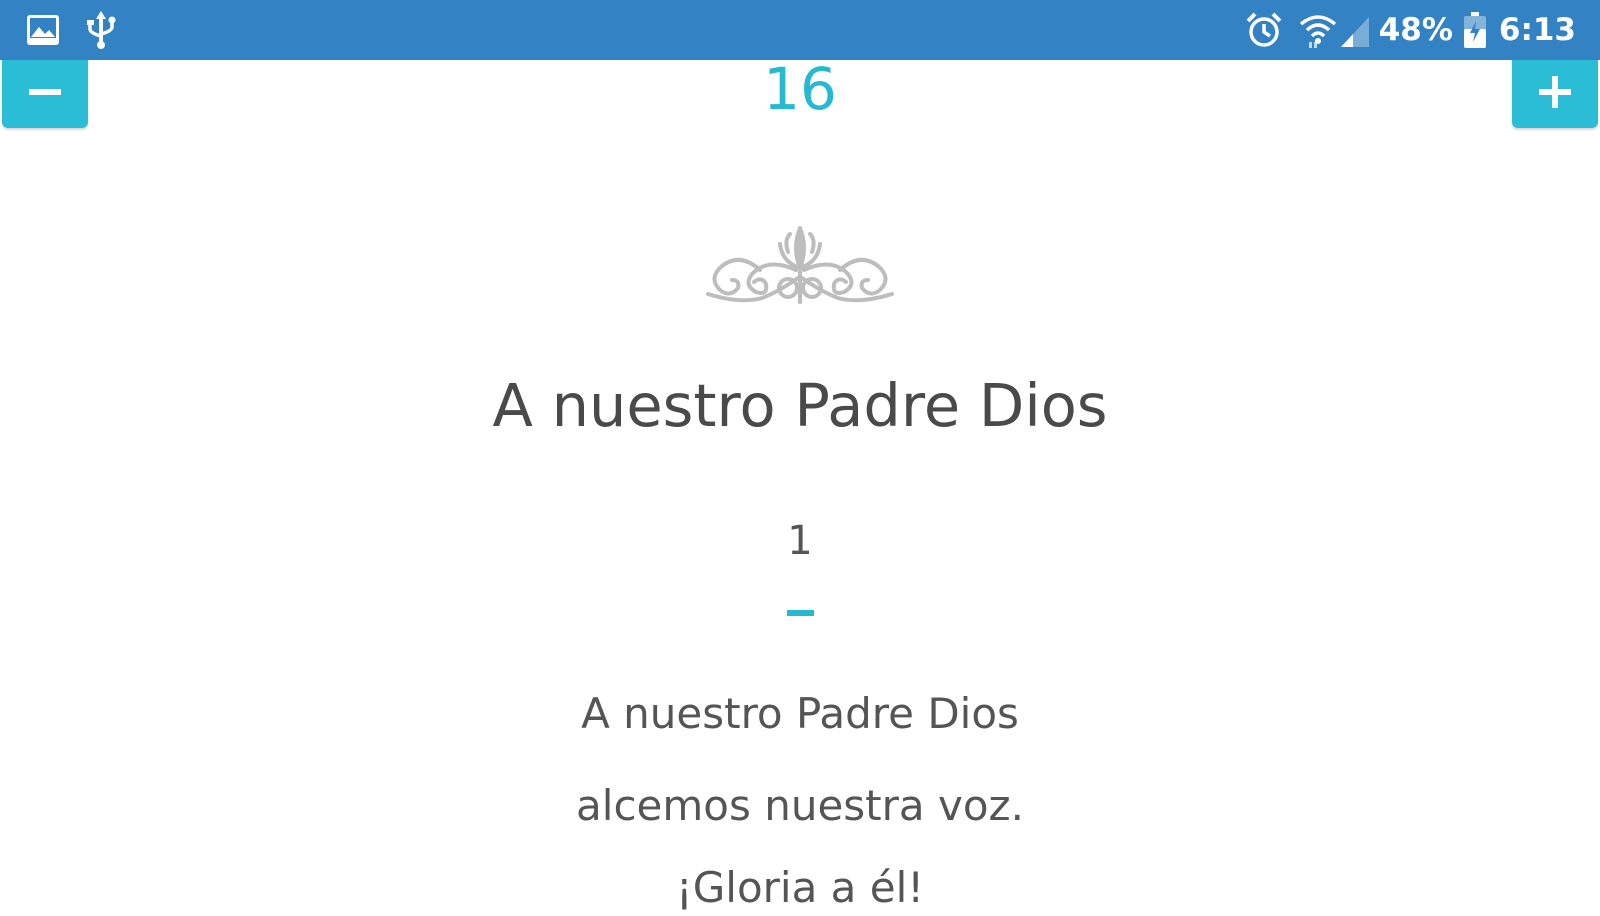  What do you see at coordinates (1355, 30) in the screenshot?
I see `signal-icon` at bounding box center [1355, 30].